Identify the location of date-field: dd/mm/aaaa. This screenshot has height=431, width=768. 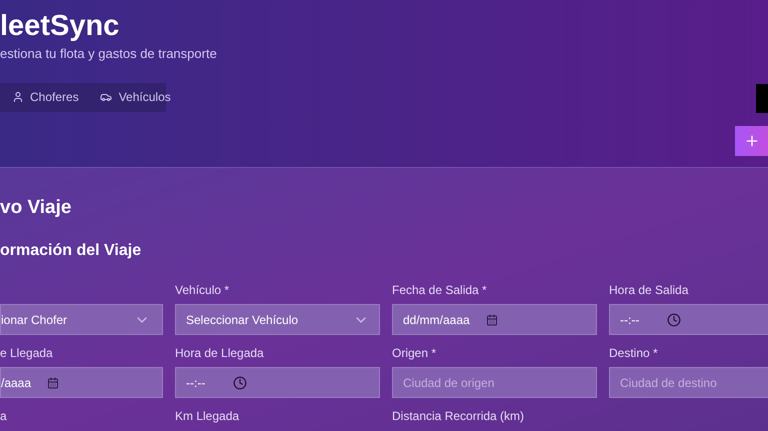
(494, 319).